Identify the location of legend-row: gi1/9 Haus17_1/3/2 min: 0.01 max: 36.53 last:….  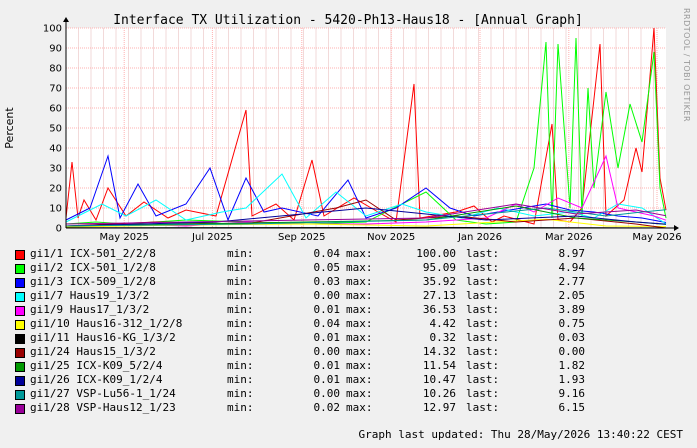
(350, 310).